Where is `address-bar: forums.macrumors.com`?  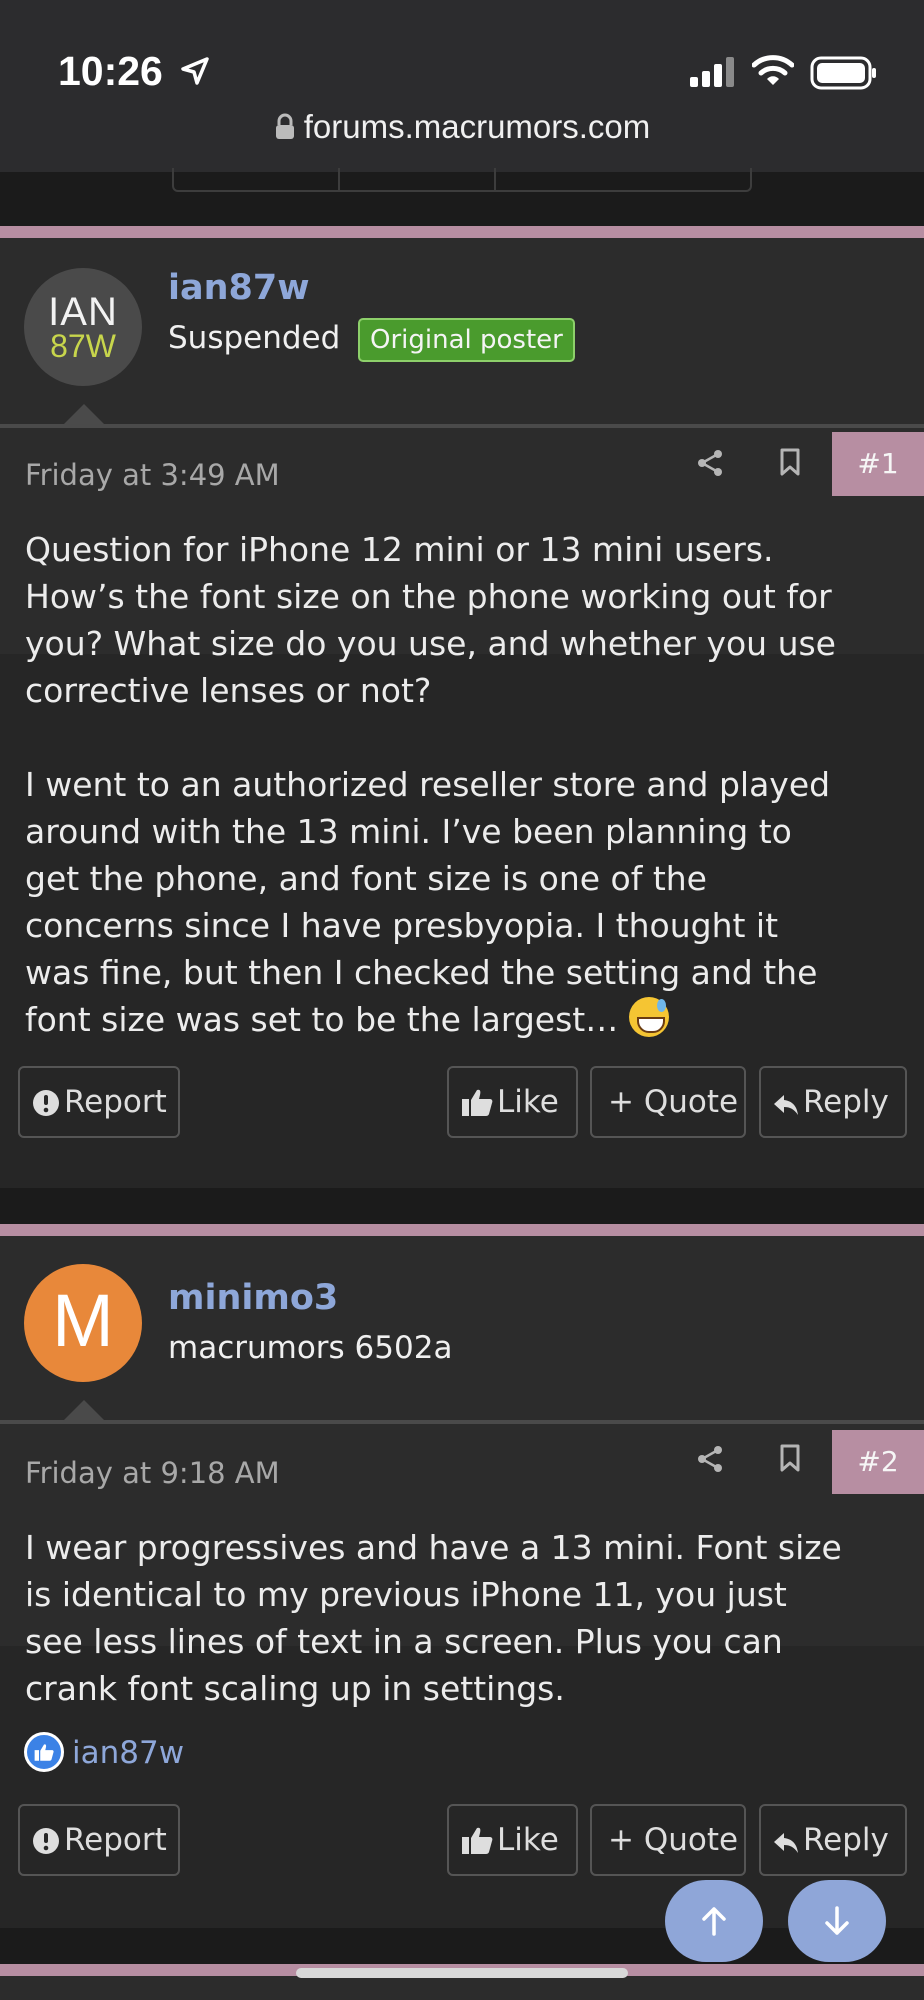
address-bar: forums.macrumors.com is located at coordinates (462, 127).